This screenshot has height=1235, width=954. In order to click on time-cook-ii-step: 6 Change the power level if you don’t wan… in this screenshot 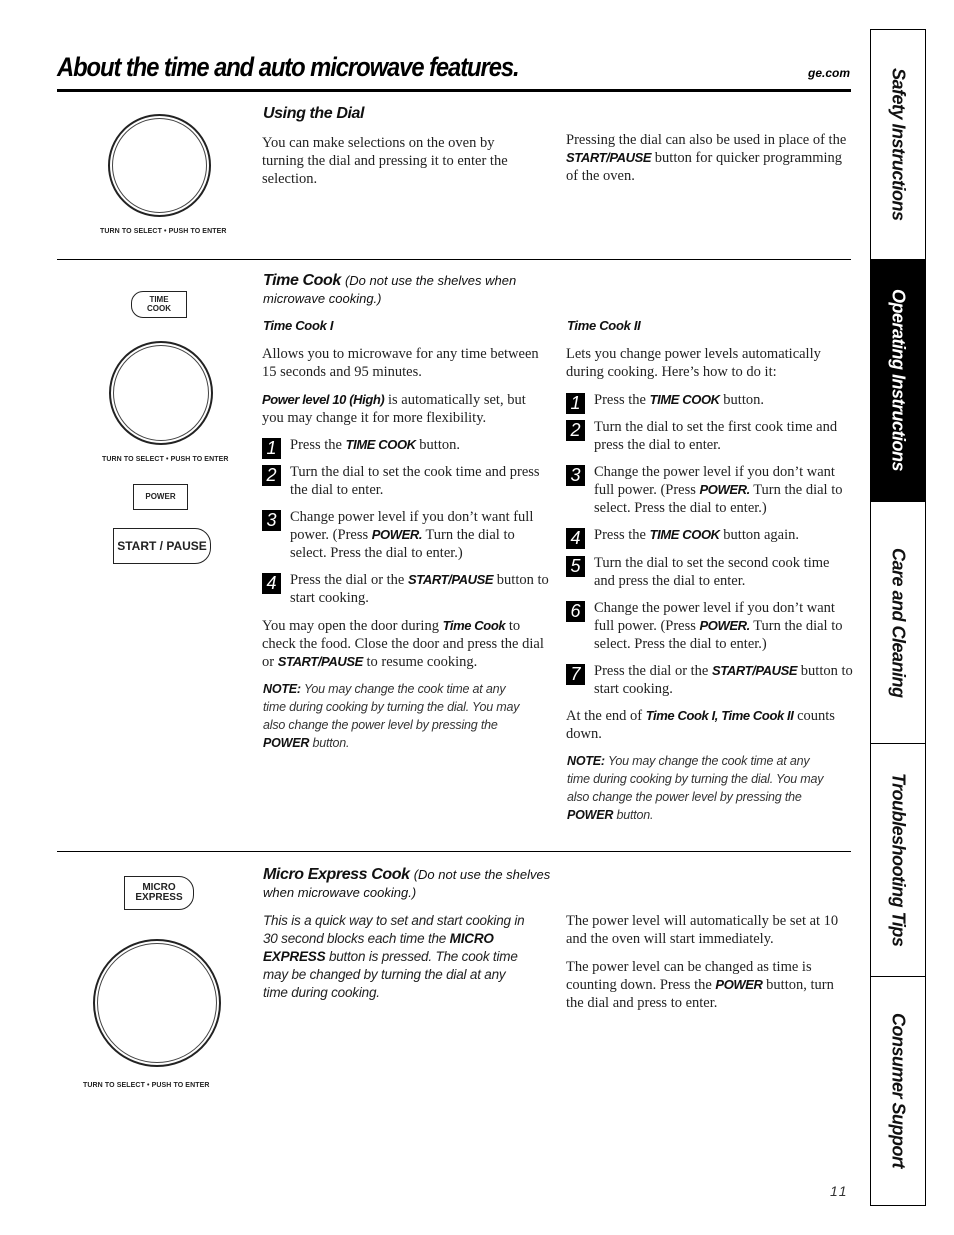, I will do `click(711, 626)`.